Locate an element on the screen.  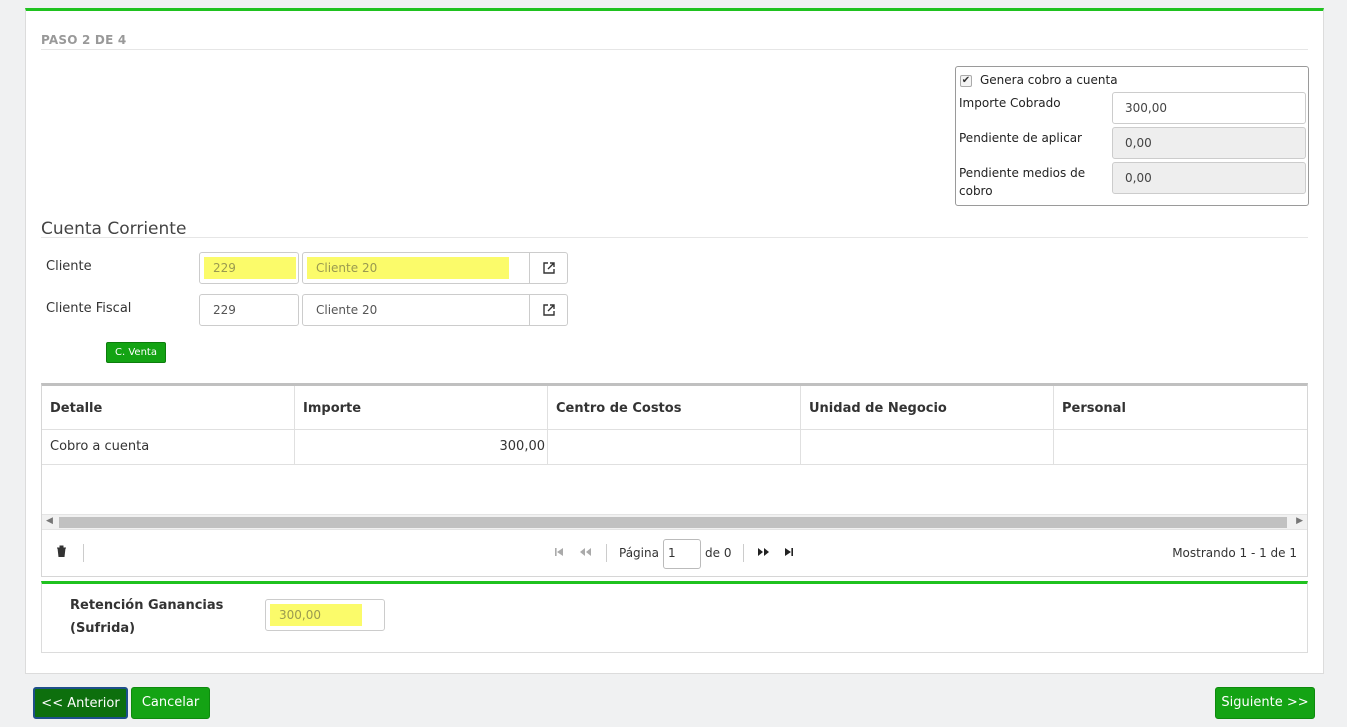
importe-cobrado-label: Importe Cobrado is located at coordinates (1010, 103).